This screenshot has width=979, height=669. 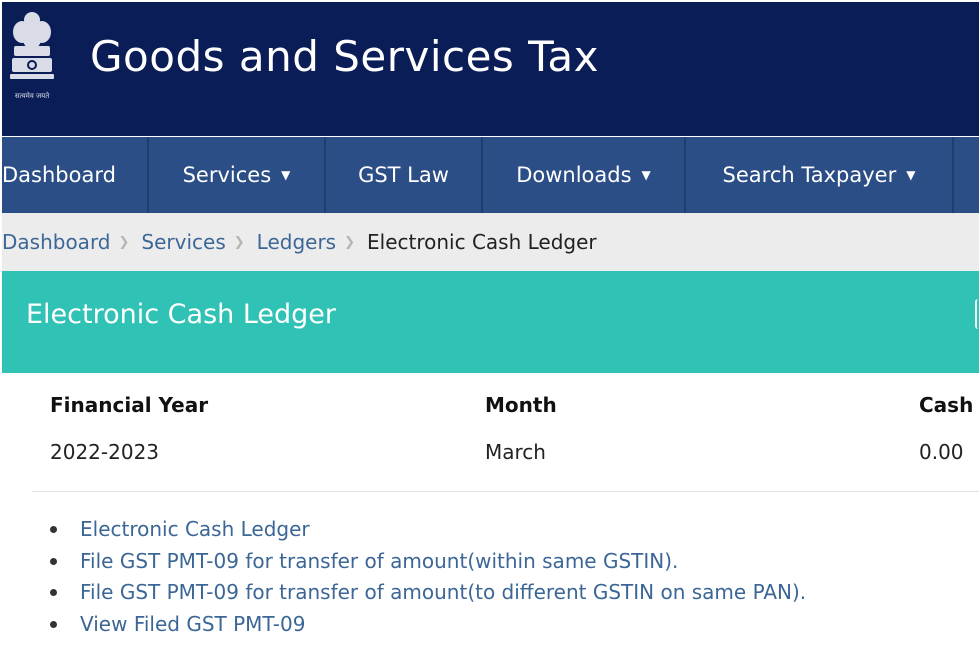 What do you see at coordinates (183, 242) in the screenshot?
I see `breadcrumb-services: Services` at bounding box center [183, 242].